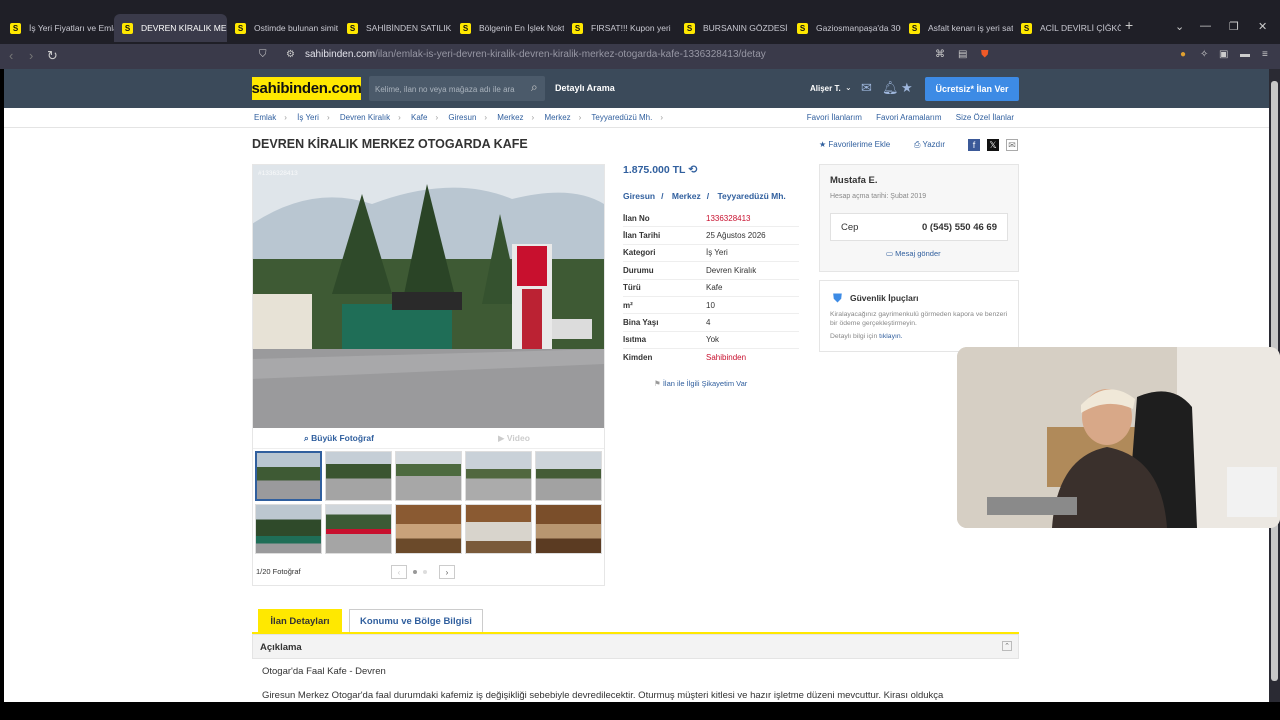 Image resolution: width=1280 pixels, height=720 pixels. What do you see at coordinates (642, 236) in the screenshot?
I see `info-label: İlan Tarihi` at bounding box center [642, 236].